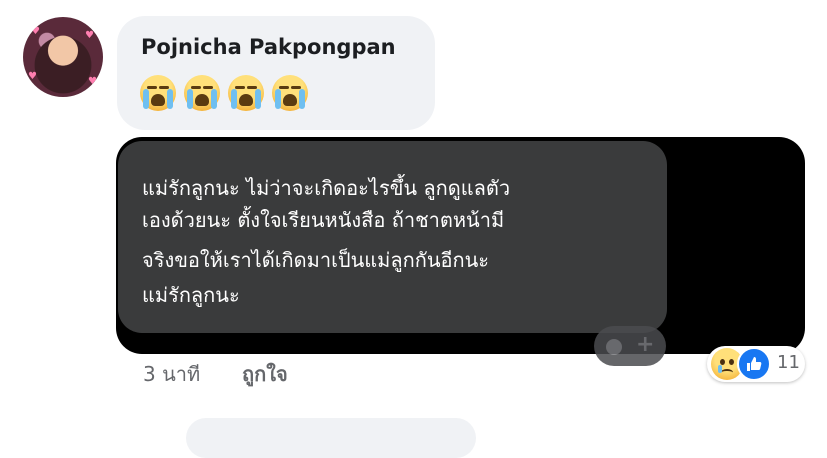 The width and height of the screenshot is (827, 458). What do you see at coordinates (316, 260) in the screenshot?
I see `image-message-line: จริงขอให้เราได้เกิดมาเป็นแม่ลูกกันอีกนะ` at bounding box center [316, 260].